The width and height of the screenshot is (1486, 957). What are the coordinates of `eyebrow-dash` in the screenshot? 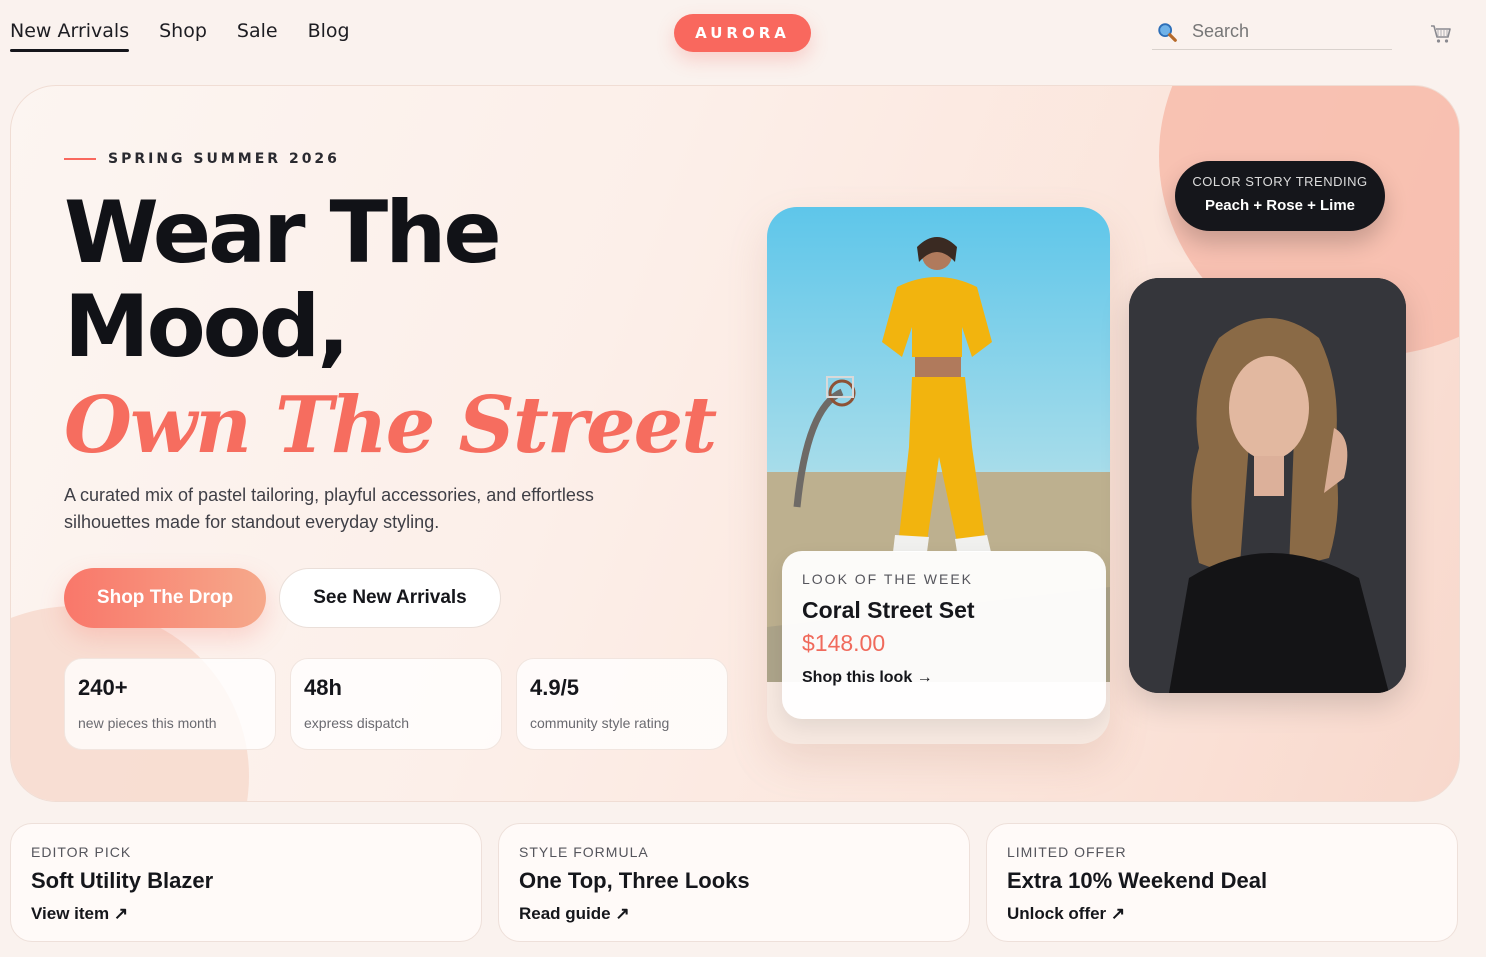 It's located at (80, 159).